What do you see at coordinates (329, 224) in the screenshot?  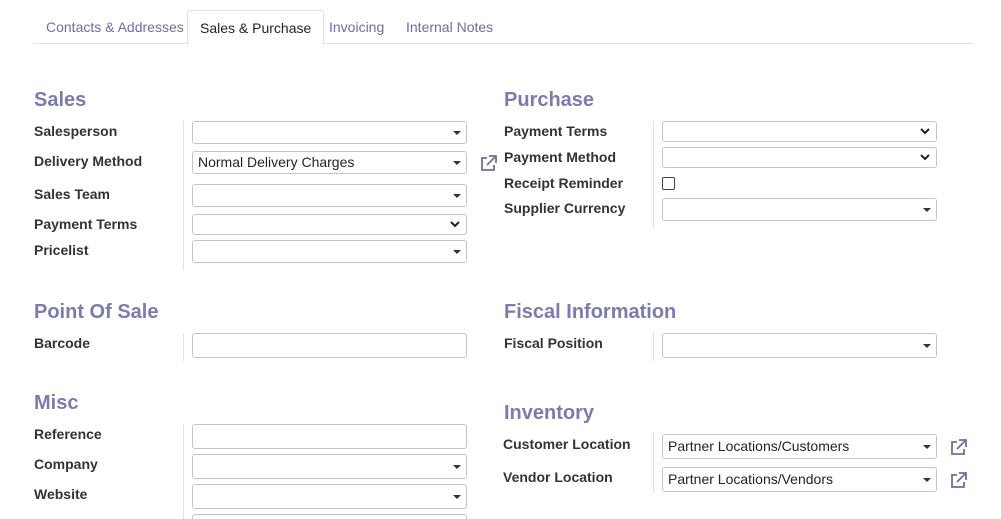 I see `sales-payment-terms-select` at bounding box center [329, 224].